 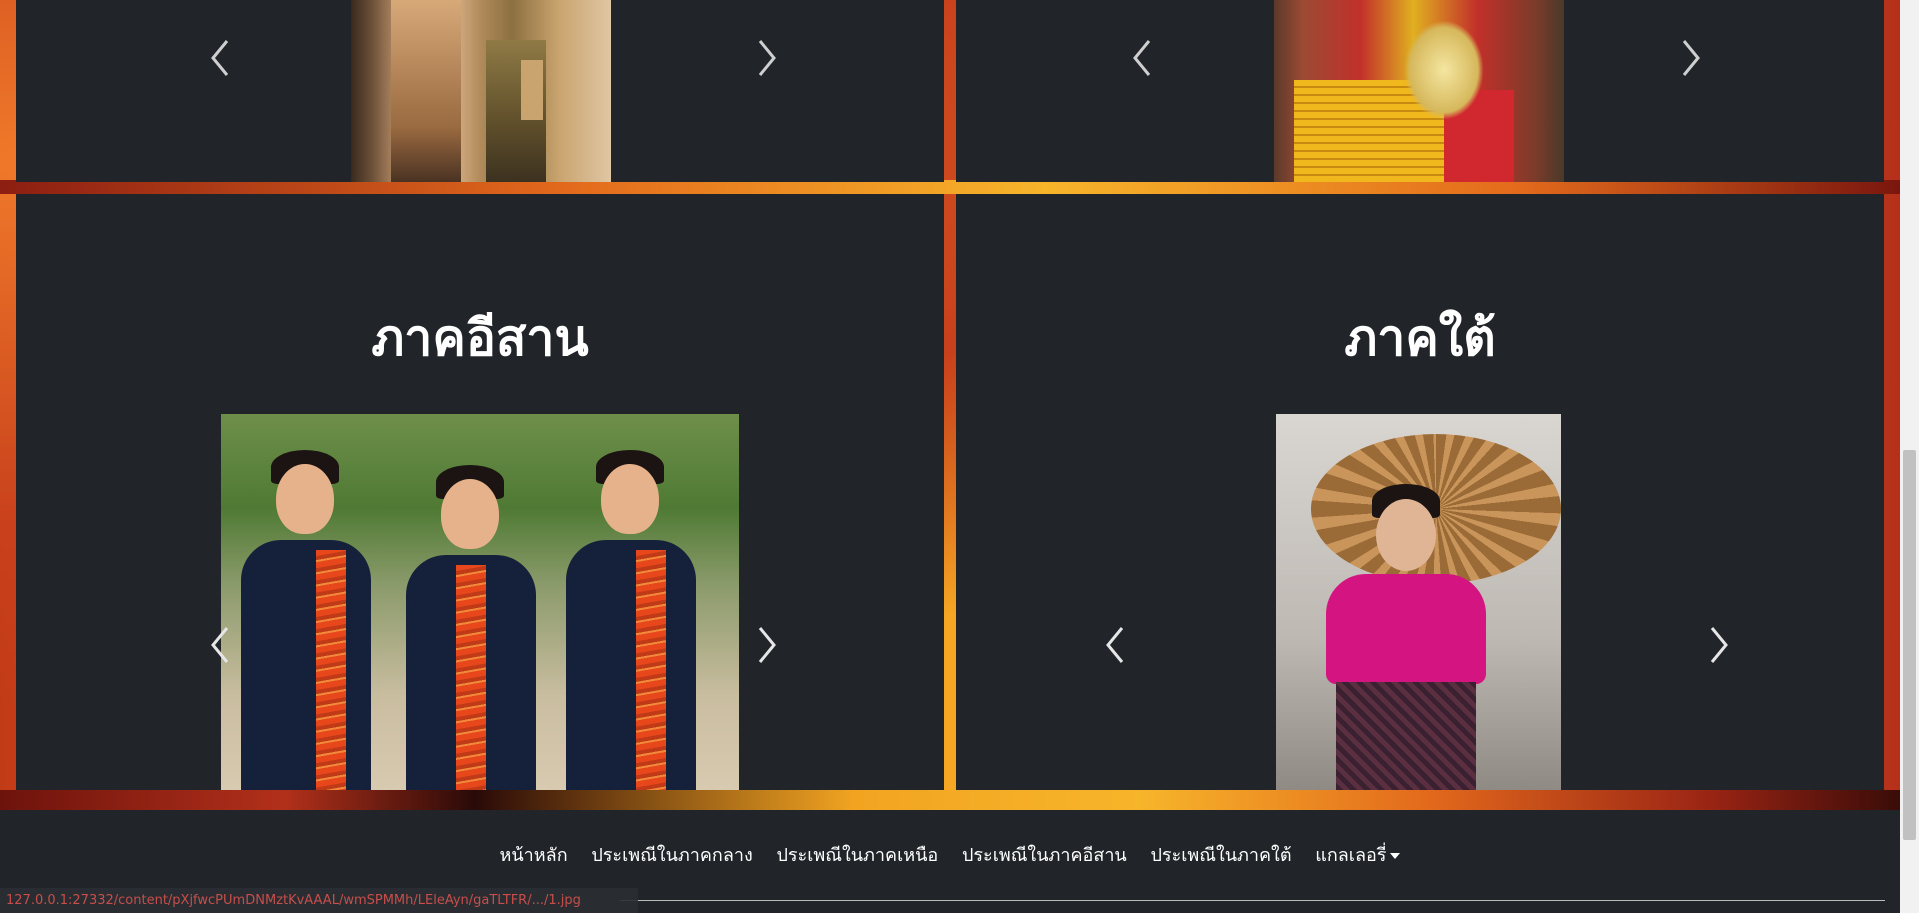 I want to click on nav-item-gallery-dropdown: แกลเลอรี่, so click(x=1358, y=854).